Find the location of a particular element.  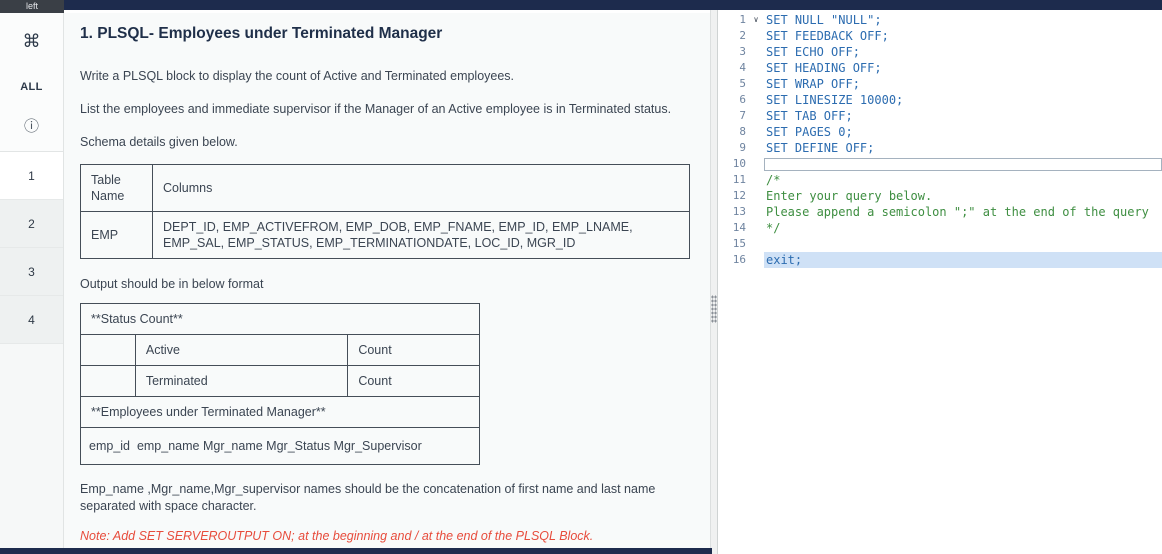

code-text: Enter your query below. is located at coordinates (849, 196).